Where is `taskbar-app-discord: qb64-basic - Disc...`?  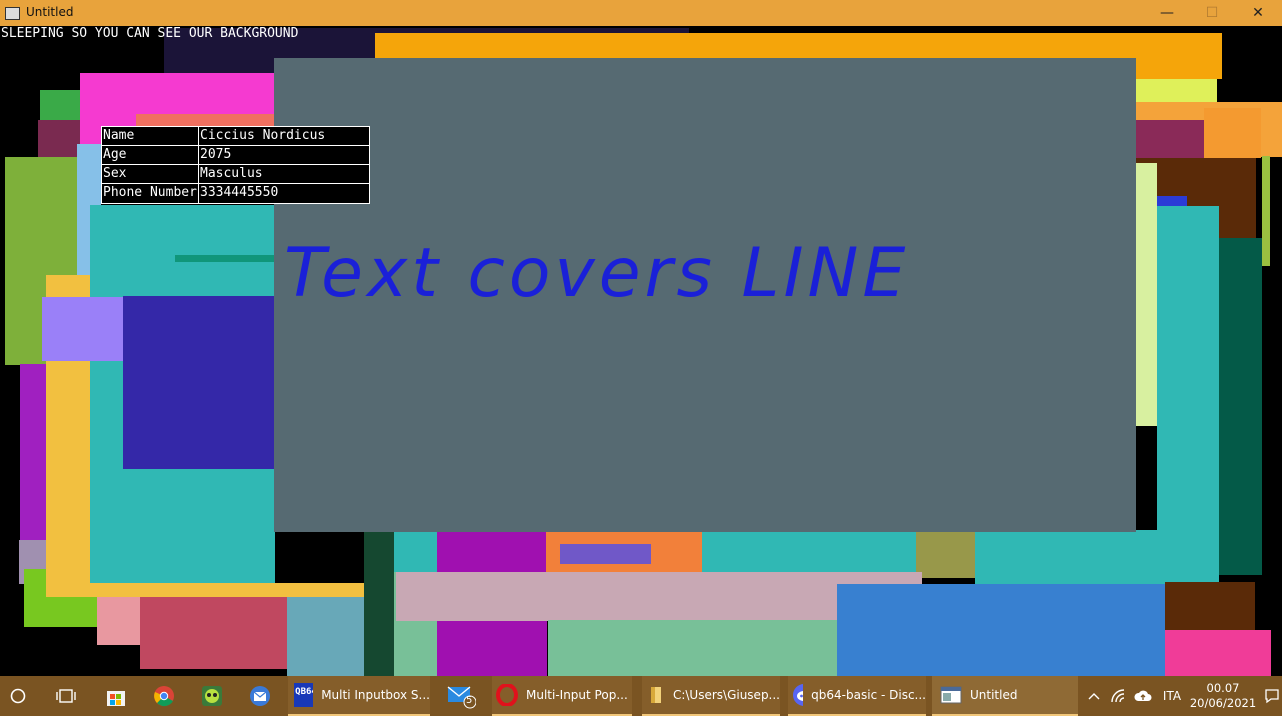
taskbar-app-discord: qb64-basic - Disc... is located at coordinates (857, 696).